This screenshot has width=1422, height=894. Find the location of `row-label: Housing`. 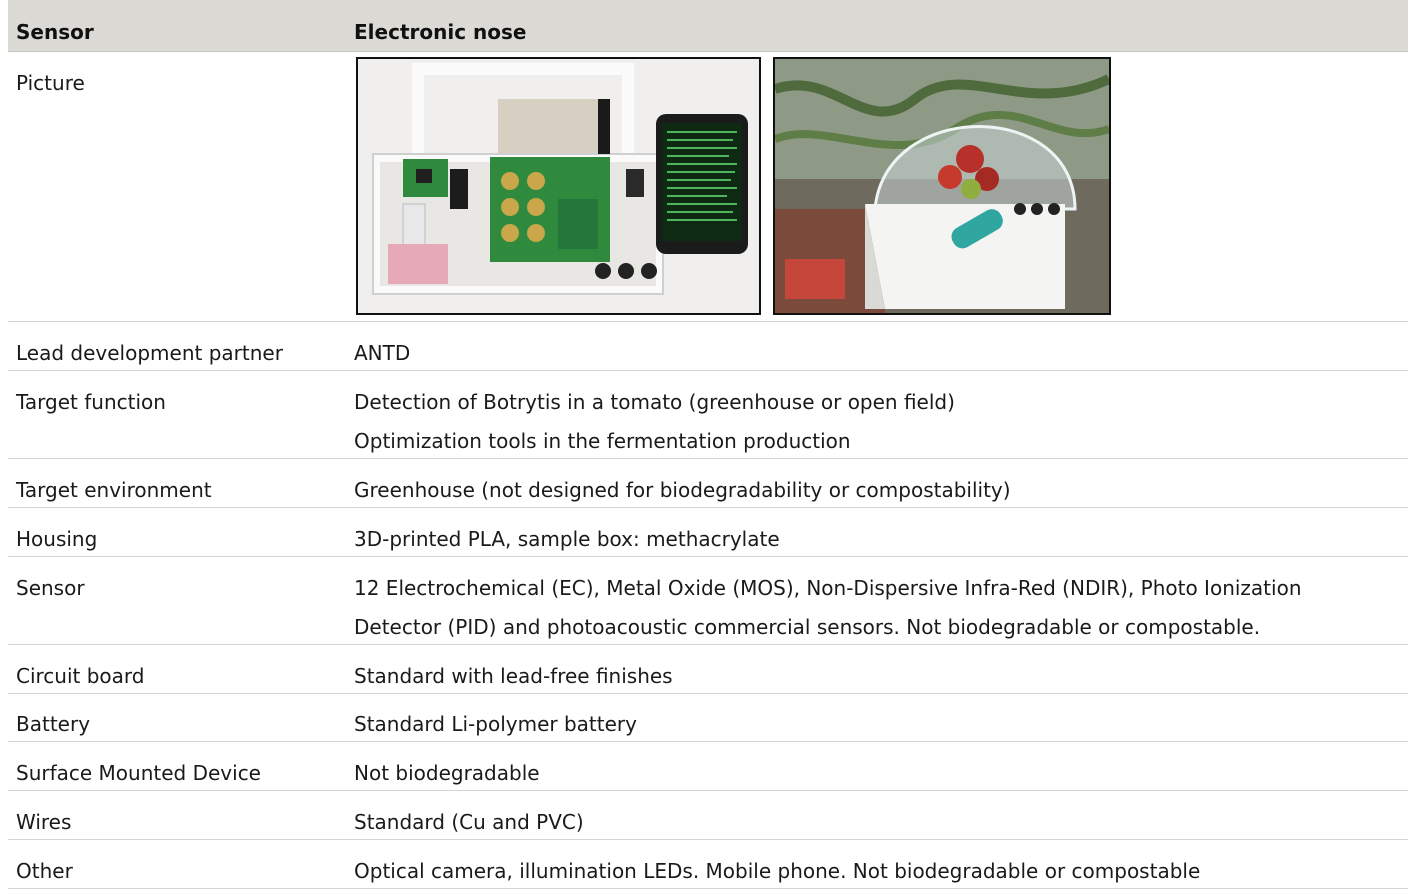

row-label: Housing is located at coordinates (57, 539).